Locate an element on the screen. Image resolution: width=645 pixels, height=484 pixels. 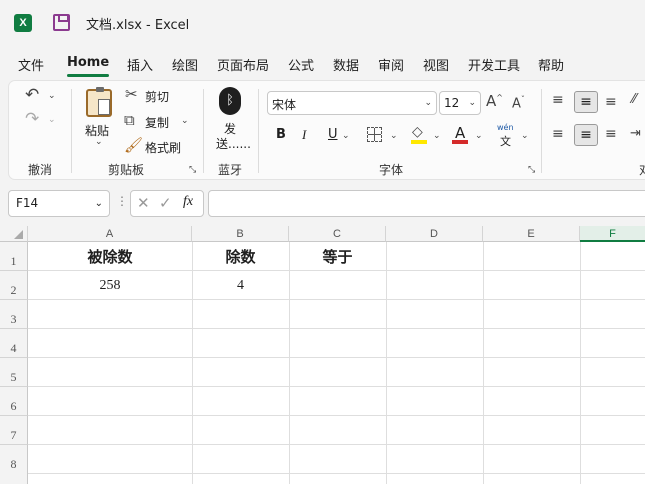
format-painter-button: 格式刷 is located at coordinates (163, 147).